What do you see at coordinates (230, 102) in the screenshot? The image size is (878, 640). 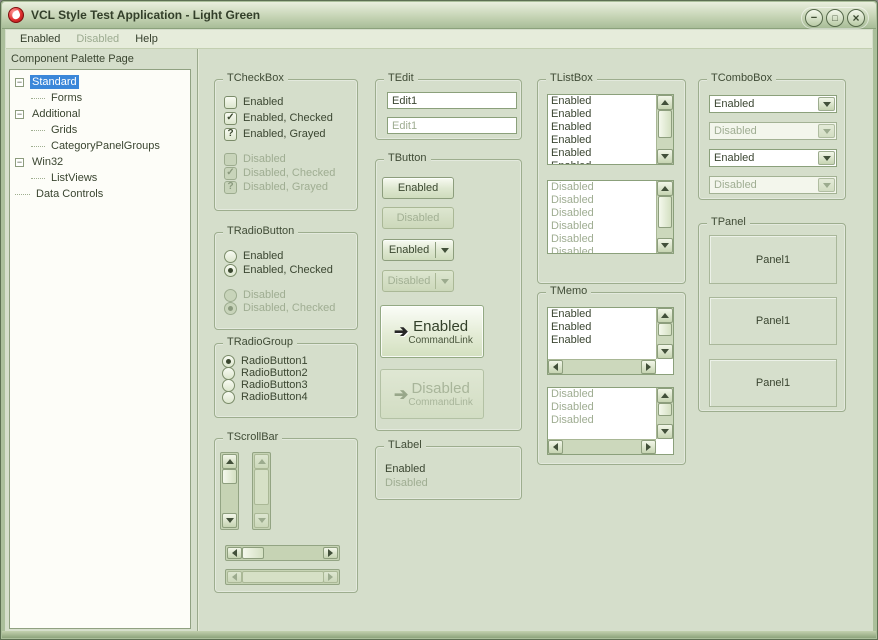 I see `checkbox-unchecked-icon` at bounding box center [230, 102].